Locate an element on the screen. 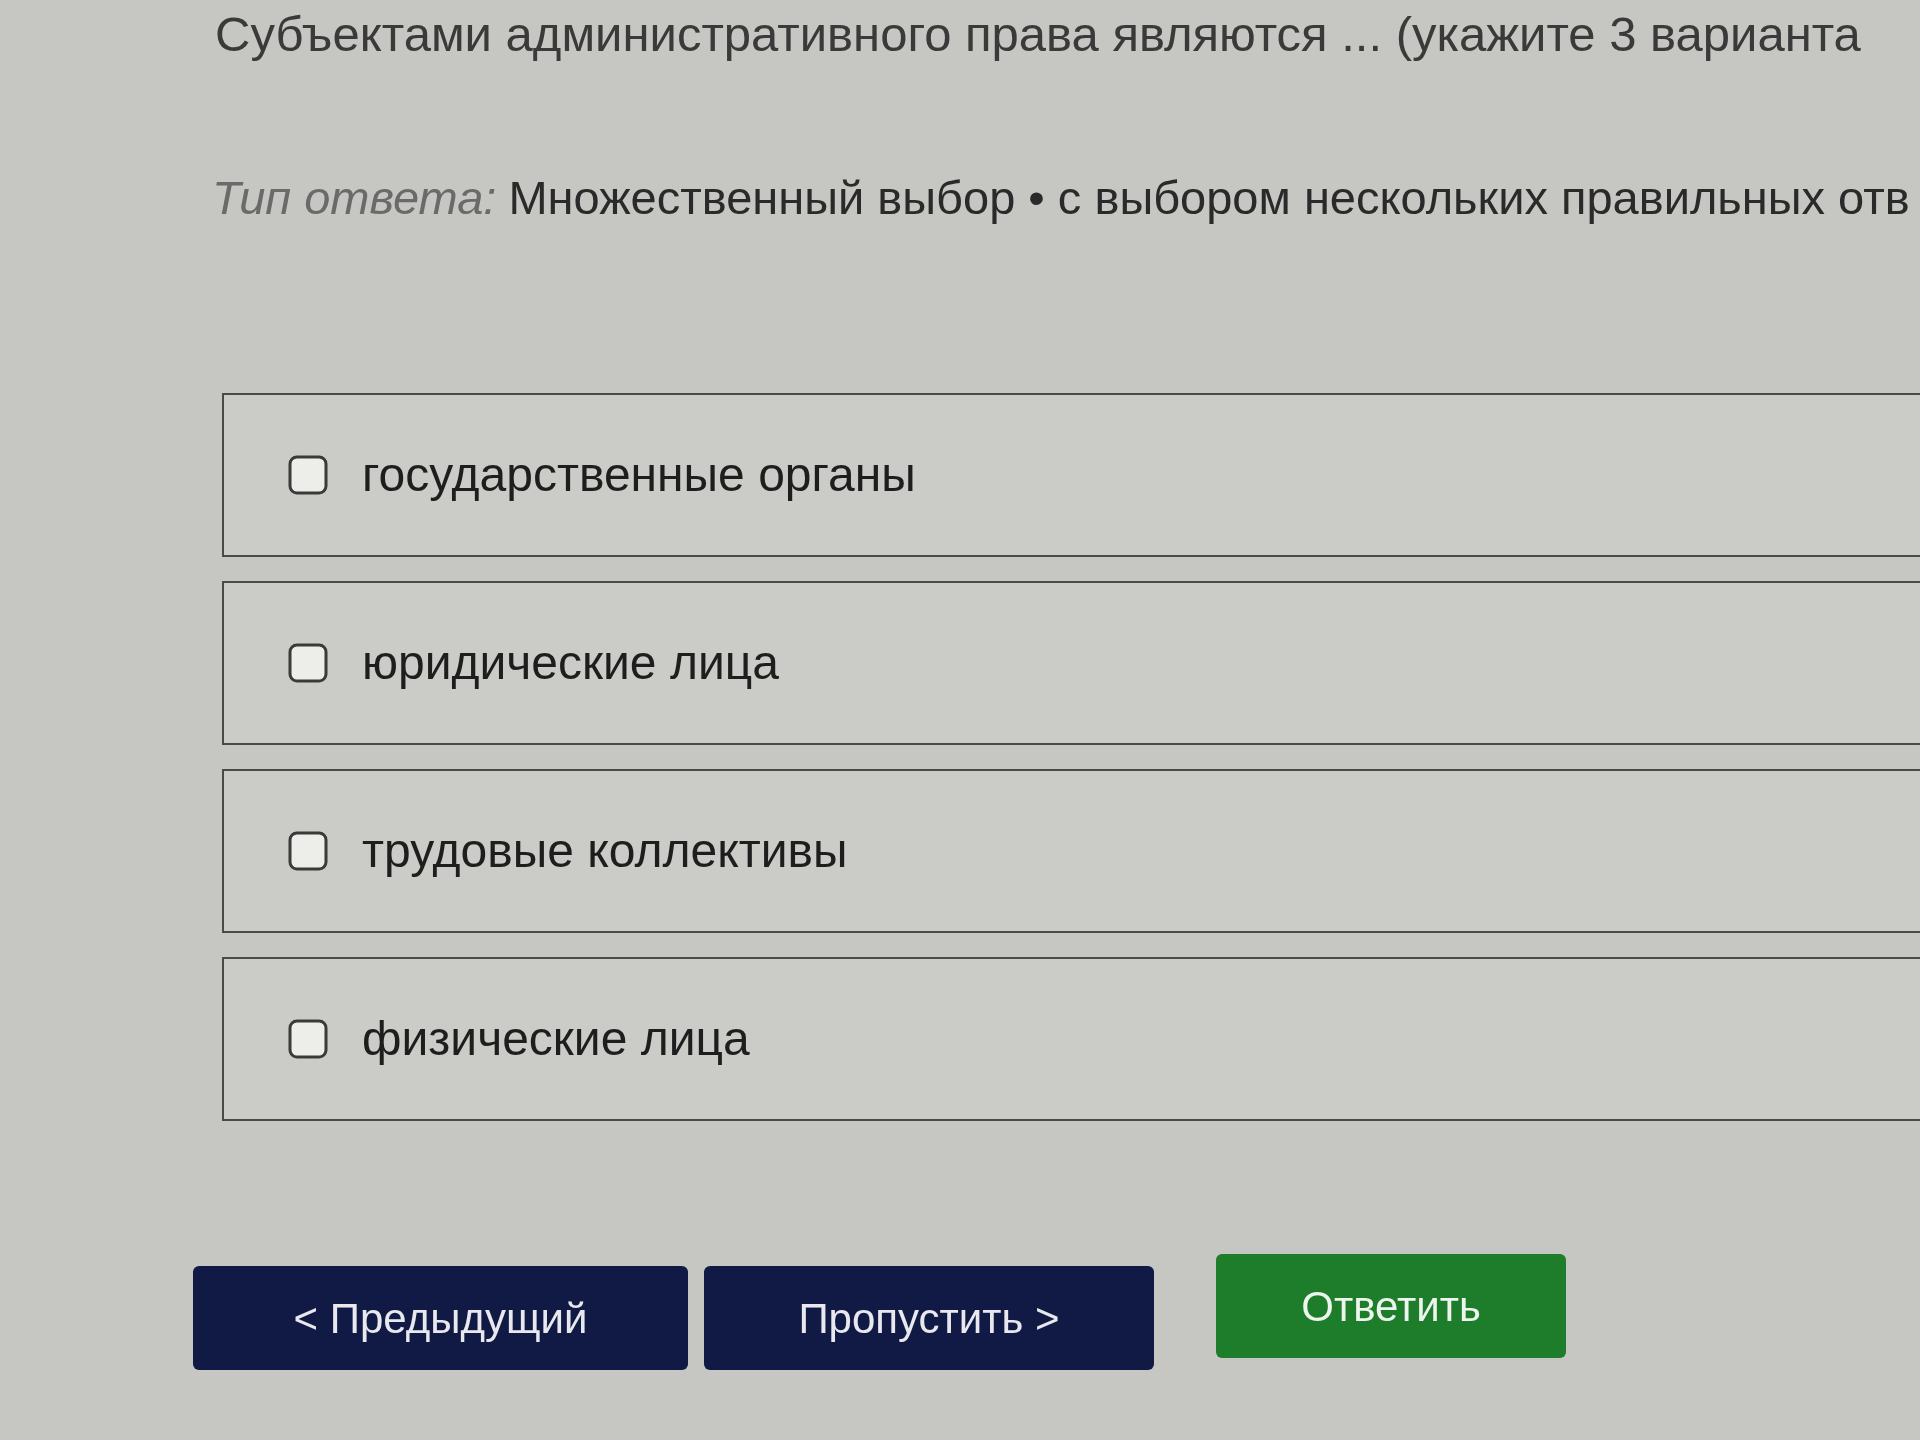 The width and height of the screenshot is (1920, 1440). nav-button: Пропустить > is located at coordinates (929, 1318).